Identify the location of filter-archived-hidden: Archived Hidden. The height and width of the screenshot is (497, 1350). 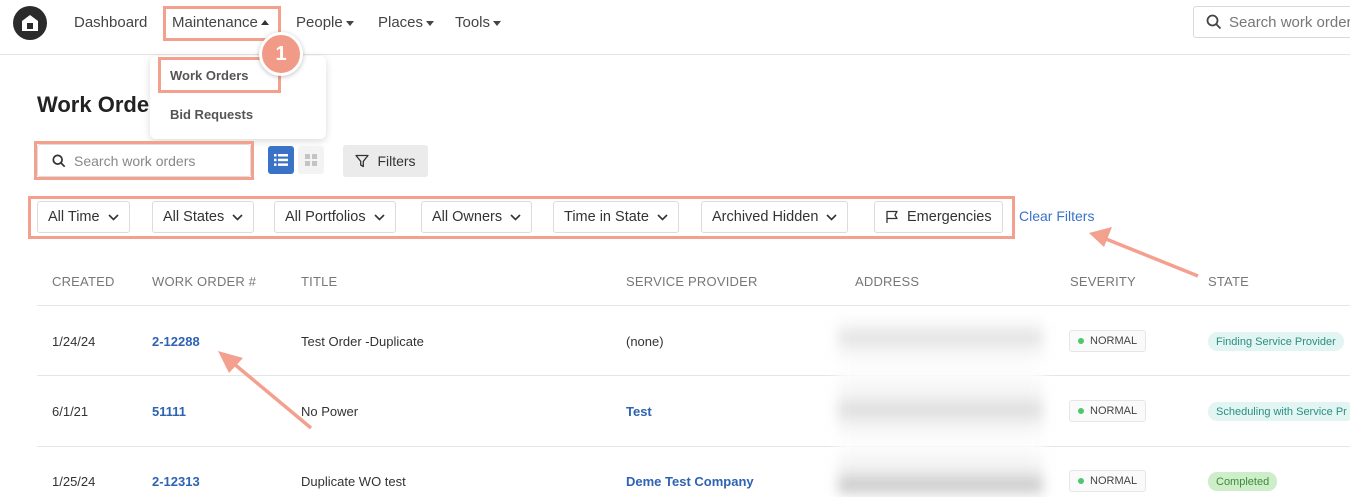
(775, 217).